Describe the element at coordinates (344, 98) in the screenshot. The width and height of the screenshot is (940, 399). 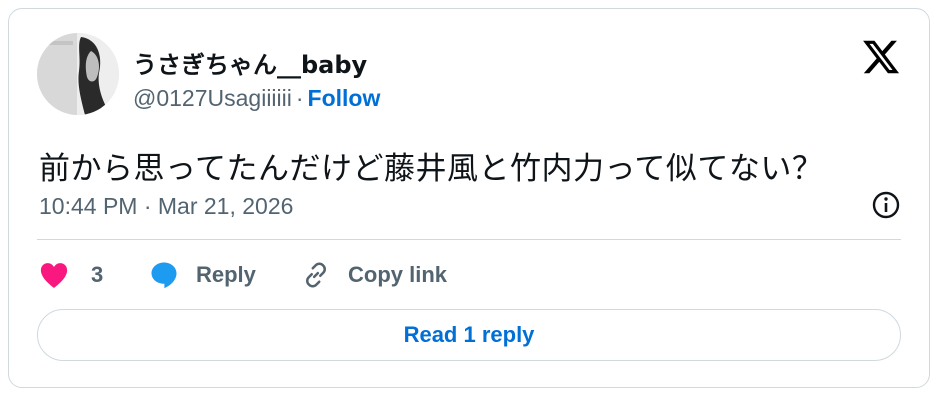
I see `follow-link: Follow` at that location.